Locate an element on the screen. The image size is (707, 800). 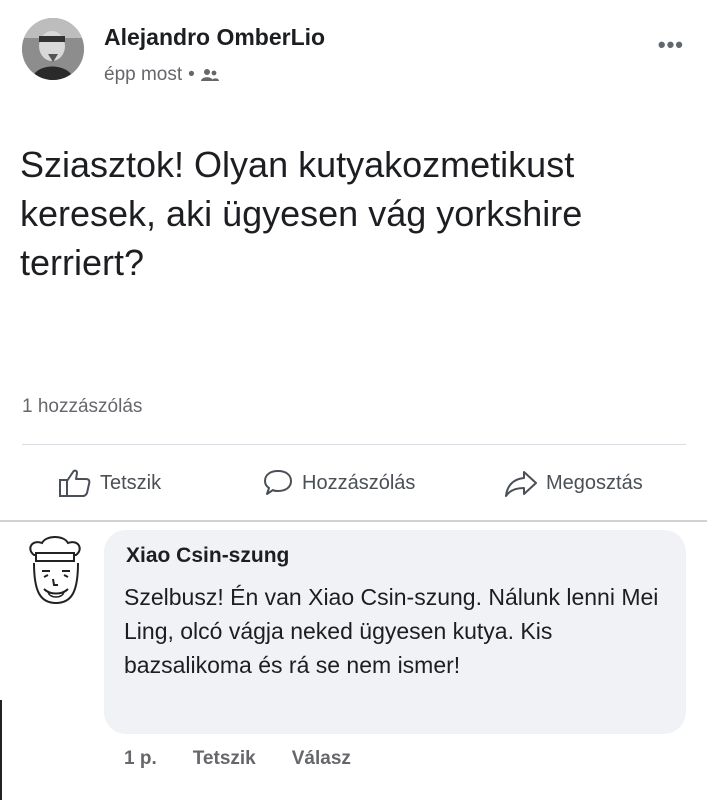
comment-meta: 1 p. Tetszik Válasz is located at coordinates (237, 759).